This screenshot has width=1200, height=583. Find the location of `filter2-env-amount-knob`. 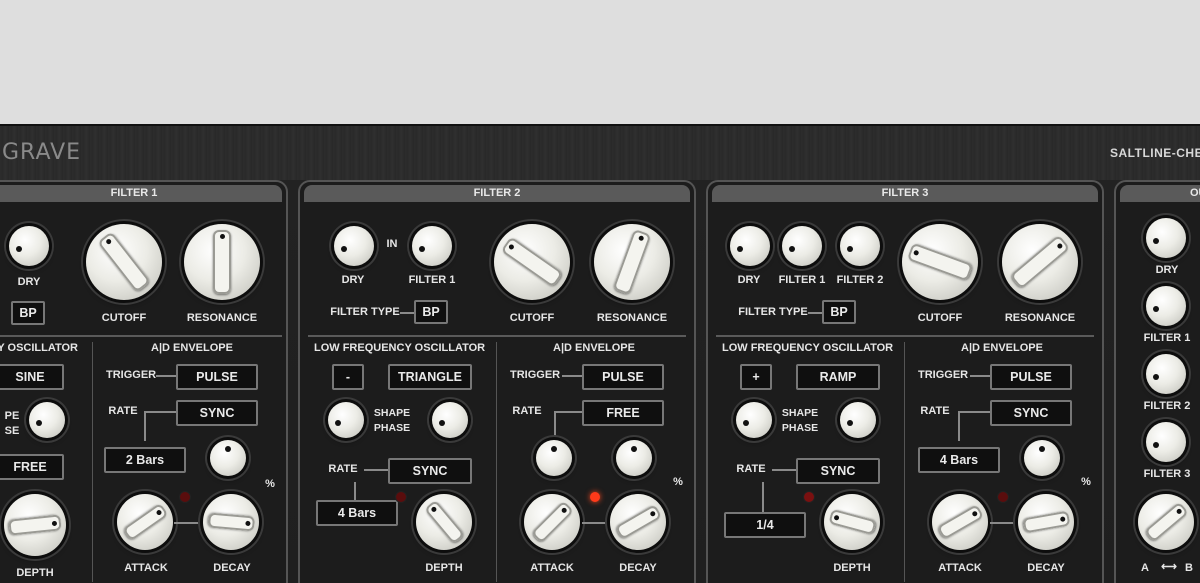

filter2-env-amount-knob is located at coordinates (634, 458).